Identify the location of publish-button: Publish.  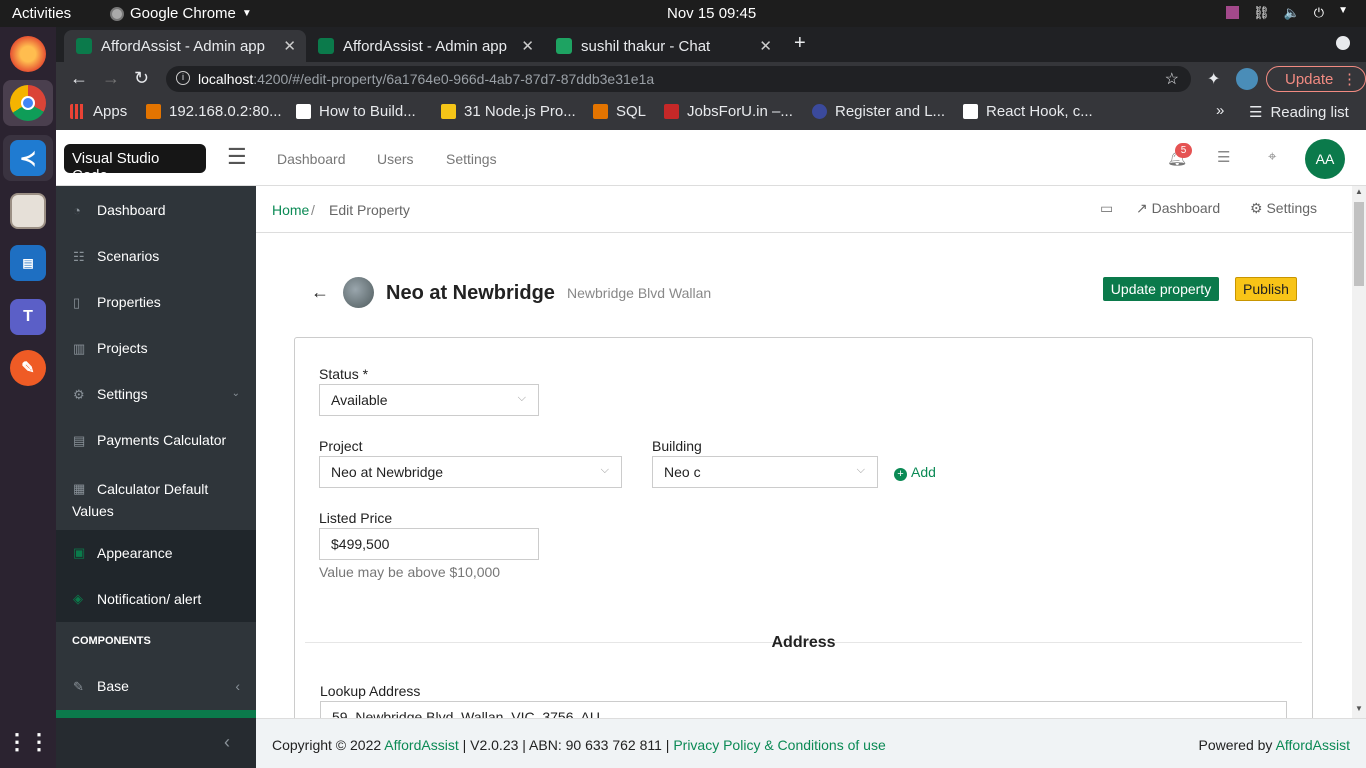
(1266, 289).